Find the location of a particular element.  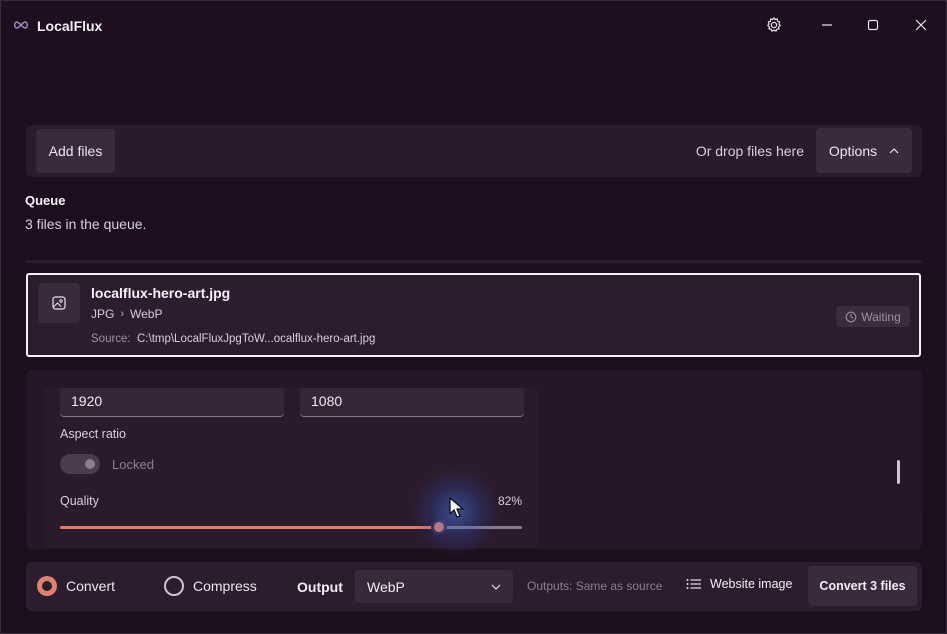

gear-icon is located at coordinates (774, 24).